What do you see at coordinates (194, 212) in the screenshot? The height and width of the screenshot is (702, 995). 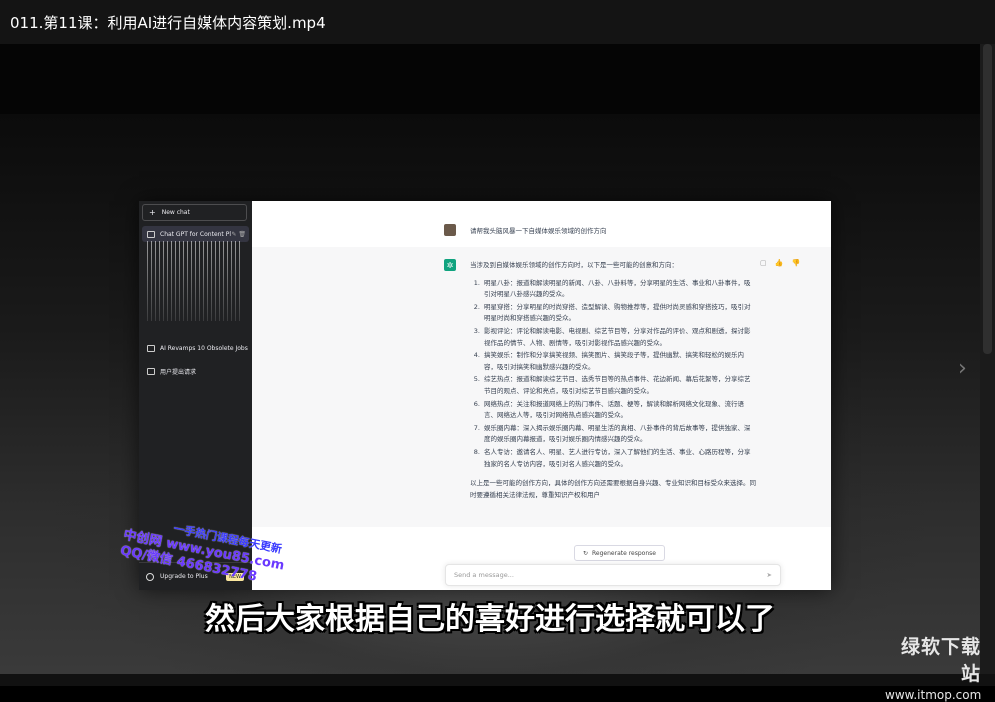 I see `new-chat-button: + New chat` at bounding box center [194, 212].